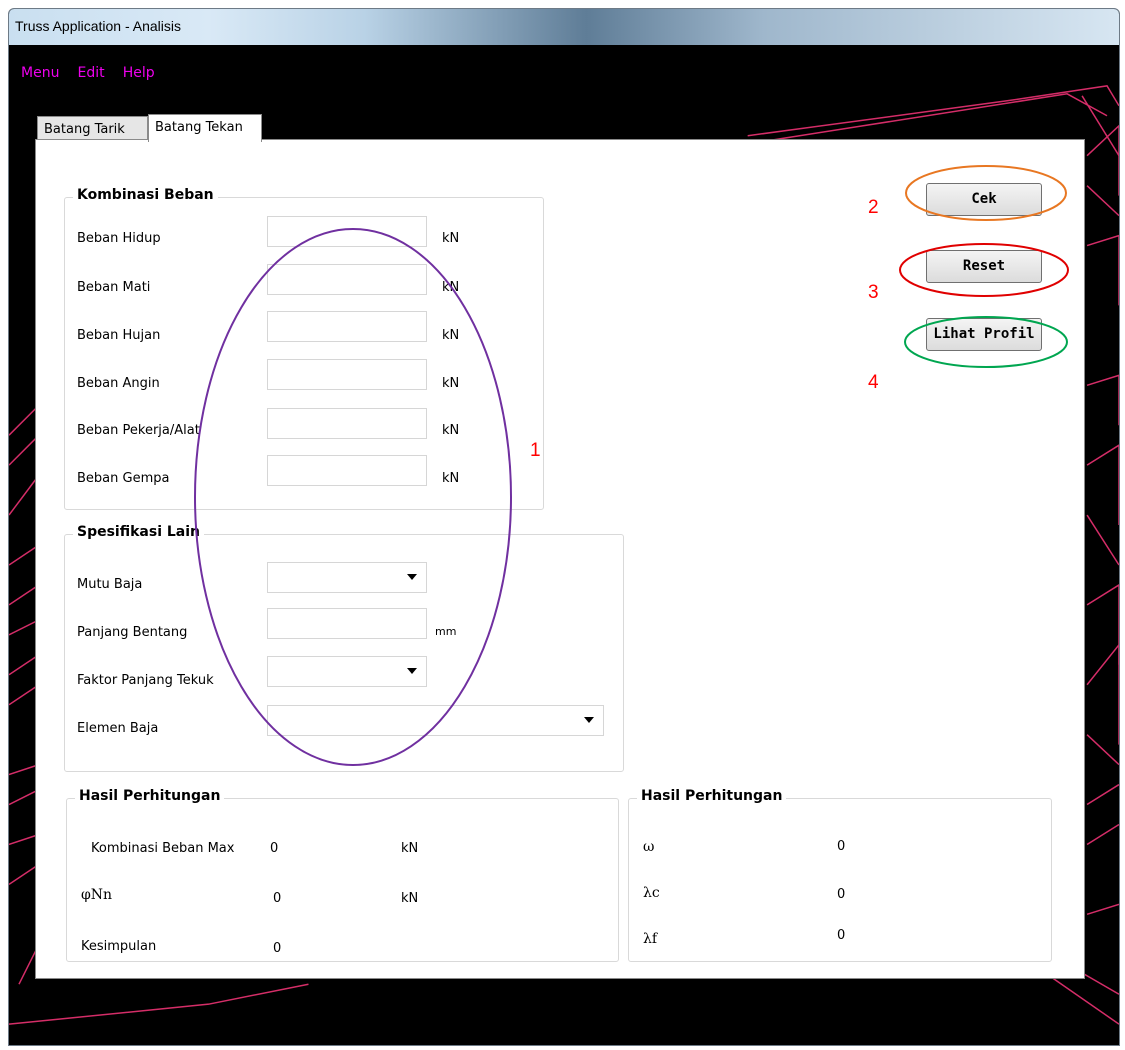 The image size is (1125, 1050). What do you see at coordinates (451, 478) in the screenshot?
I see `beban-gempa-unit: kN` at bounding box center [451, 478].